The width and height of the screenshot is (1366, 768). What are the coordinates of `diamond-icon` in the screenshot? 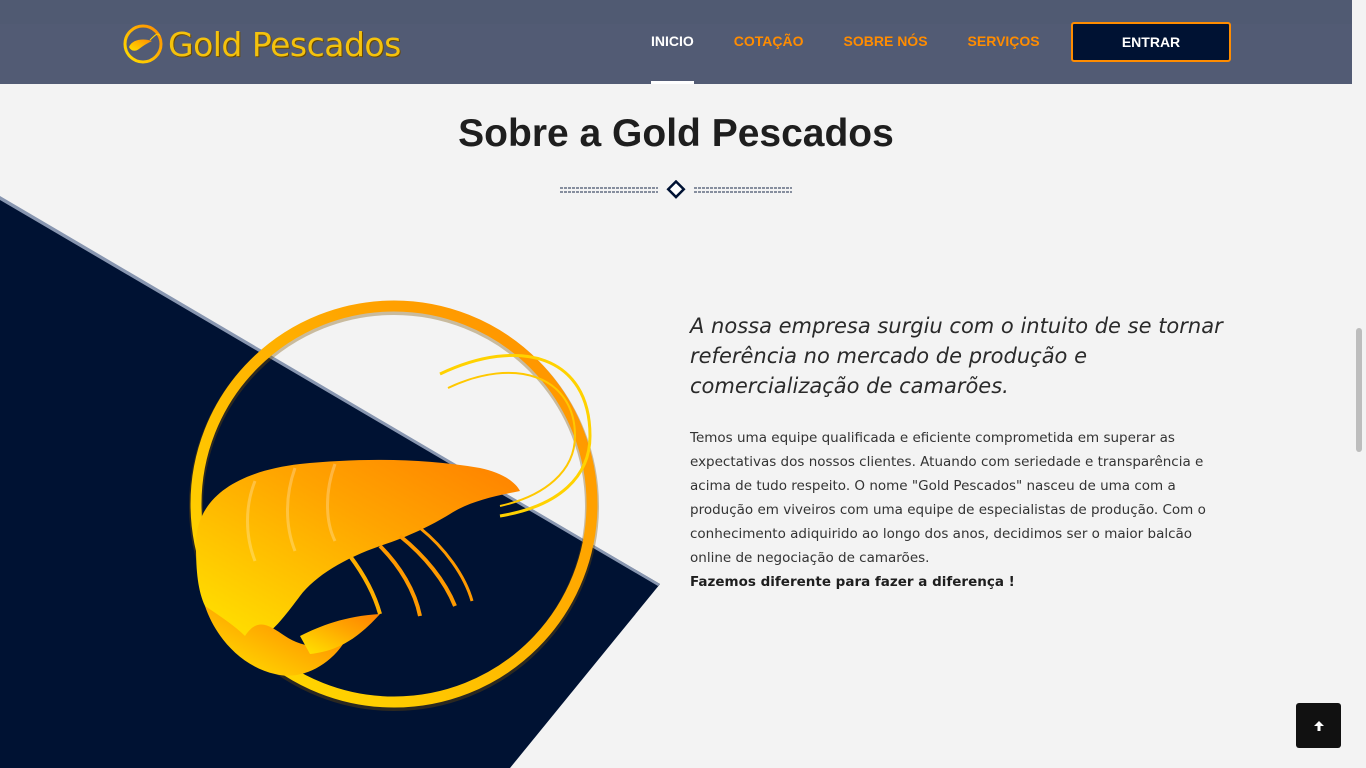 It's located at (676, 189).